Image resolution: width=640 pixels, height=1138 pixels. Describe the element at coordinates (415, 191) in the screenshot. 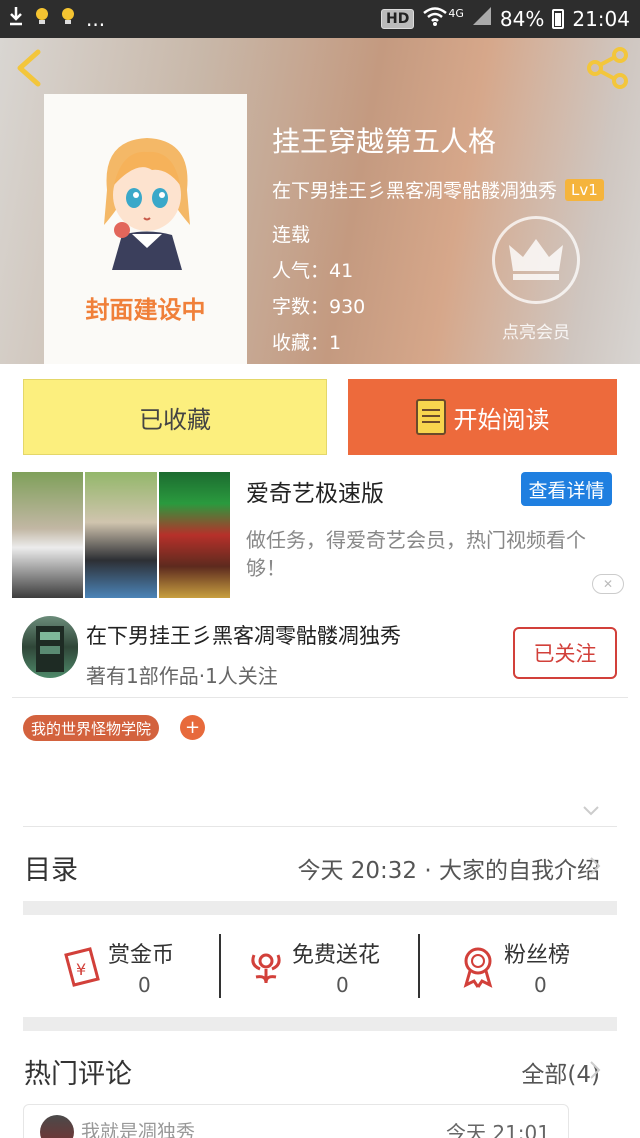

I see `author-name: 在下男挂王彡黑客凋零骷髅凋独秀` at that location.